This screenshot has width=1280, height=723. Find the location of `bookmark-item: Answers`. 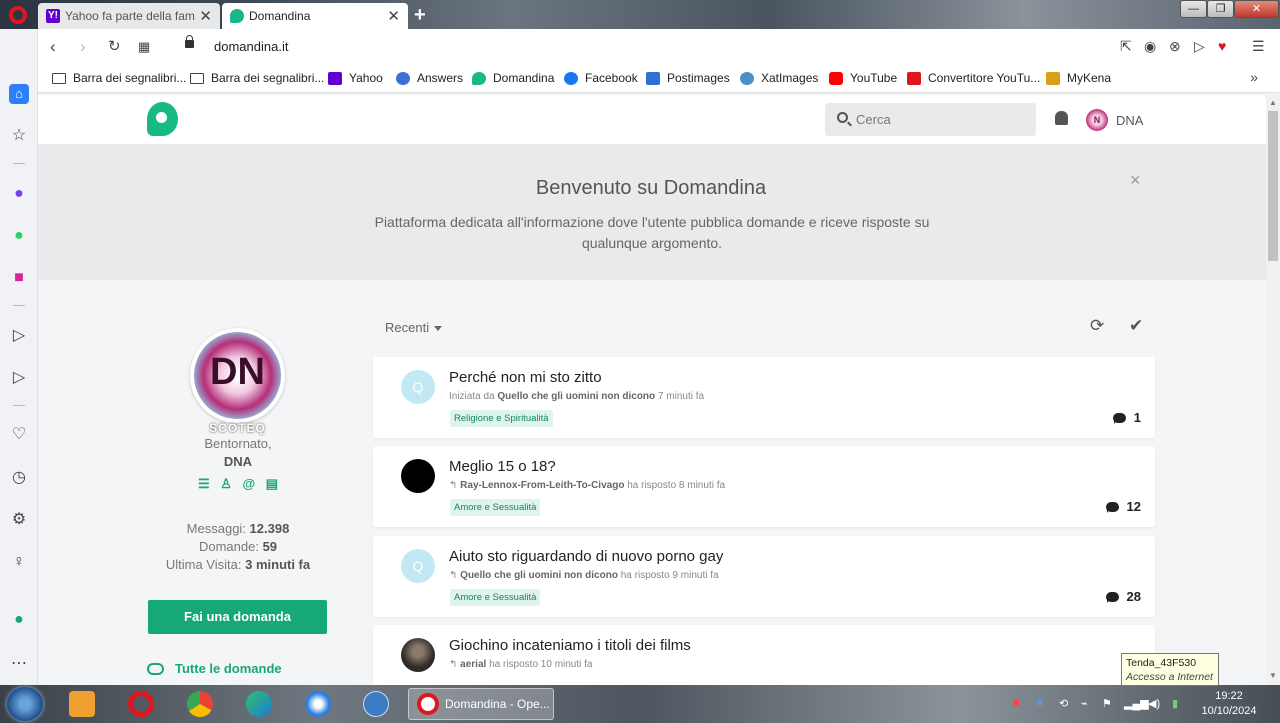

bookmark-item: Answers is located at coordinates (429, 78).